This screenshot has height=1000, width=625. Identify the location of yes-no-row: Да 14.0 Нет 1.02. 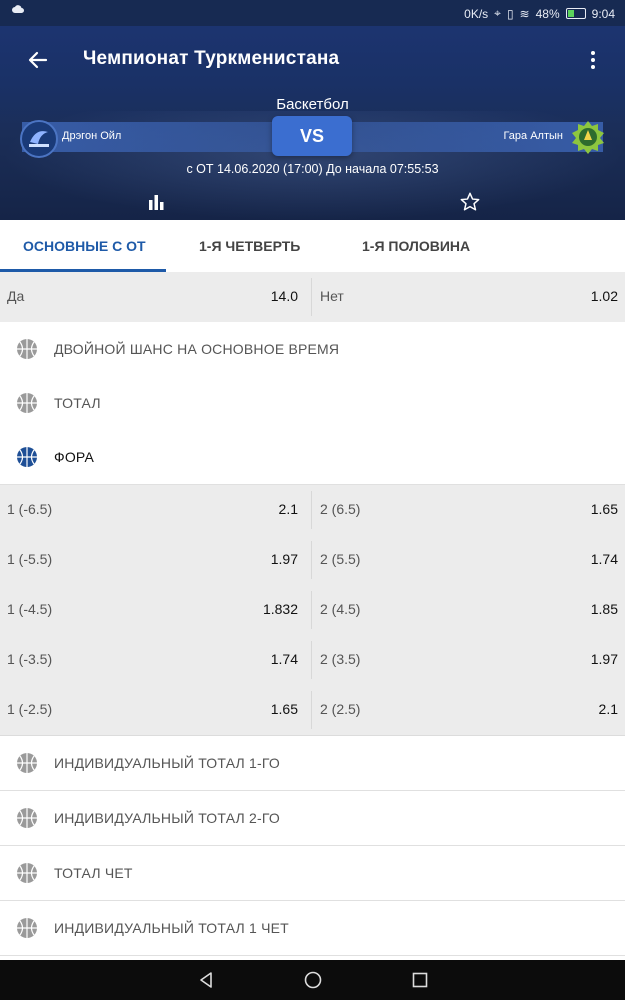
(312, 297).